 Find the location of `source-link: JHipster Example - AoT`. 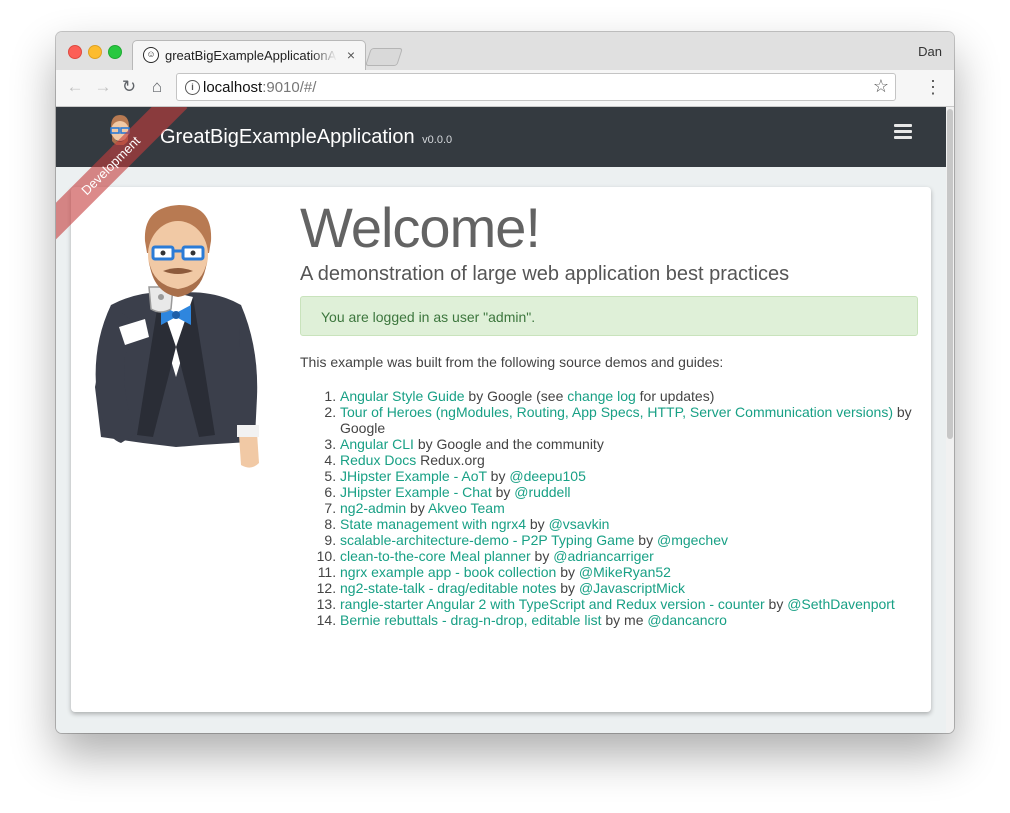

source-link: JHipster Example - AoT is located at coordinates (413, 476).